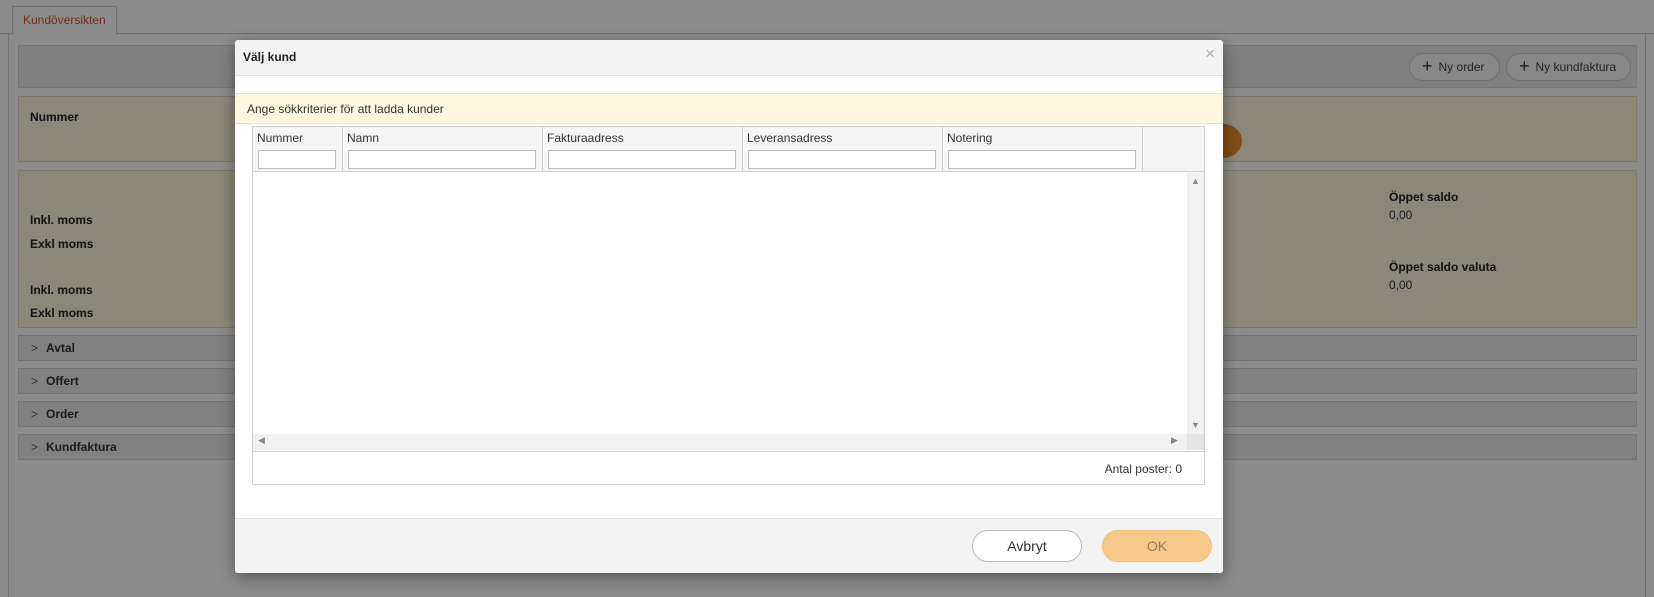 The height and width of the screenshot is (597, 1654). What do you see at coordinates (1157, 546) in the screenshot?
I see `ok-button: OK` at bounding box center [1157, 546].